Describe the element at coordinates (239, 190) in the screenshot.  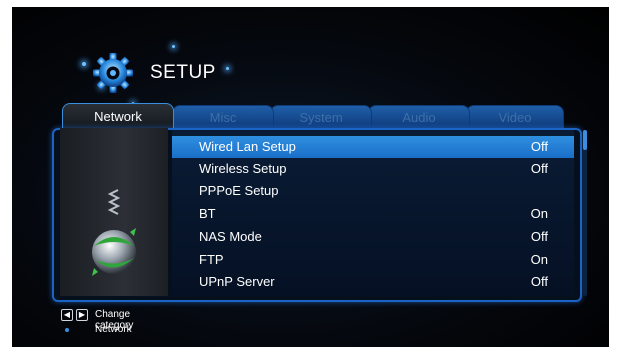
I see `menu-item-label: PPPoE Setup` at that location.